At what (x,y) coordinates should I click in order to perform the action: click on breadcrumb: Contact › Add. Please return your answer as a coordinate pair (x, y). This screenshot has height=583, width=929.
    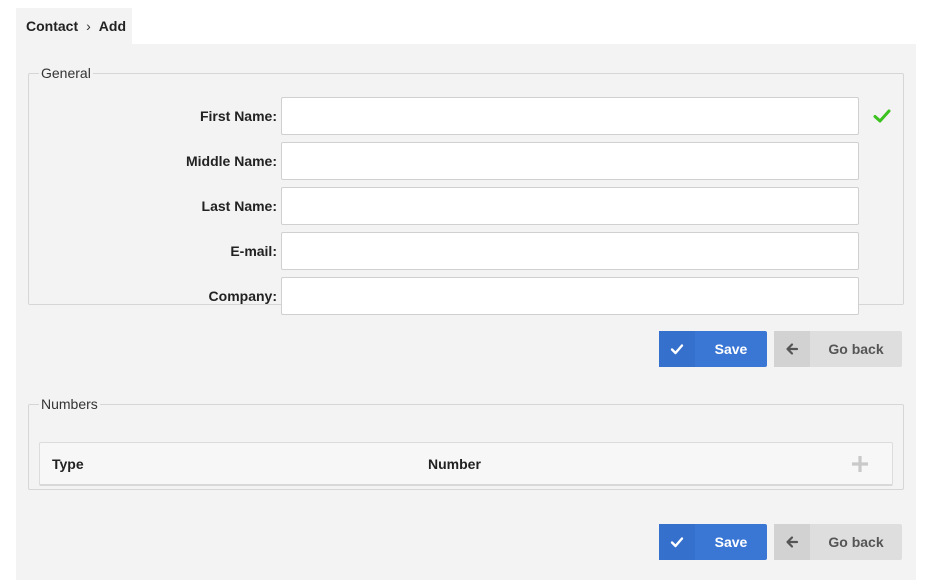
    Looking at the image, I should click on (74, 26).